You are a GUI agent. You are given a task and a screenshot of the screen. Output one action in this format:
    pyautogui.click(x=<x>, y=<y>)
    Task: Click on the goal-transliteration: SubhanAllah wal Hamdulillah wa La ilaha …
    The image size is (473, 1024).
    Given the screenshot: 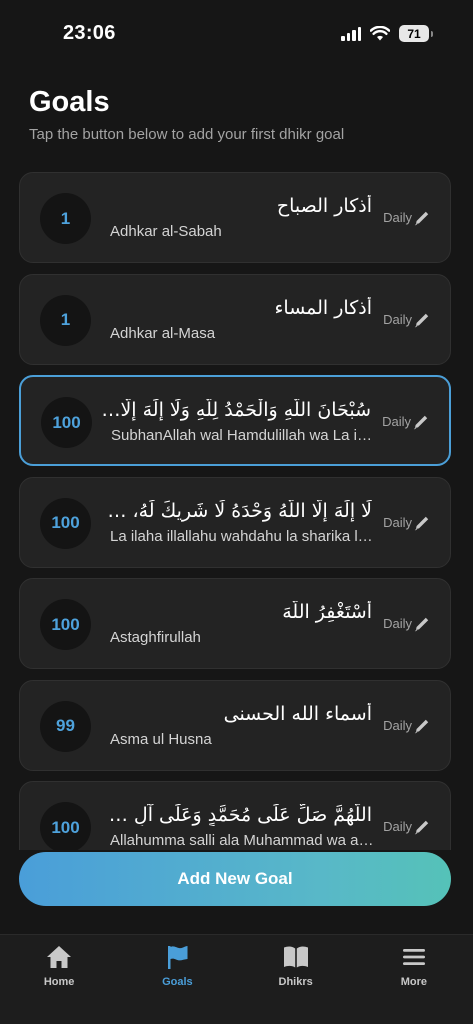 What is the action you would take?
    pyautogui.click(x=243, y=435)
    